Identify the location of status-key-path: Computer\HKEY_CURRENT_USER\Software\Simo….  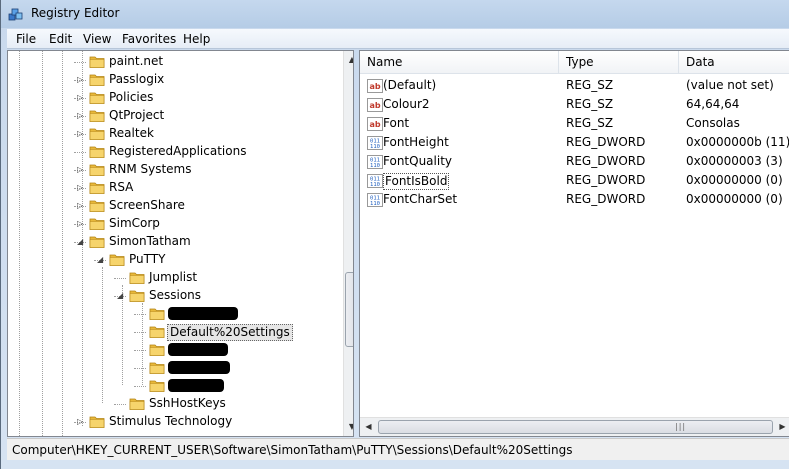
(292, 450).